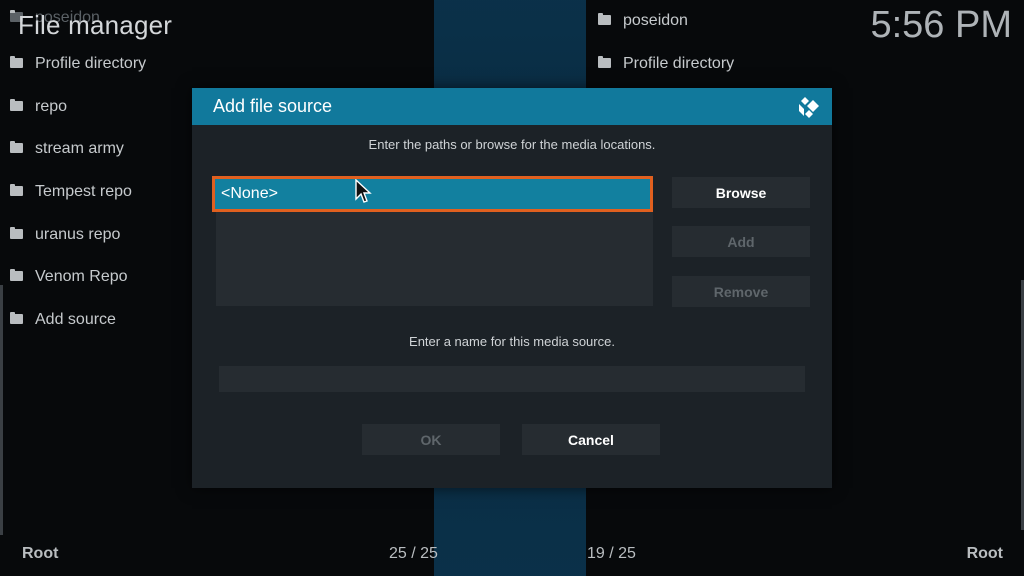  I want to click on ok-button: OK, so click(431, 439).